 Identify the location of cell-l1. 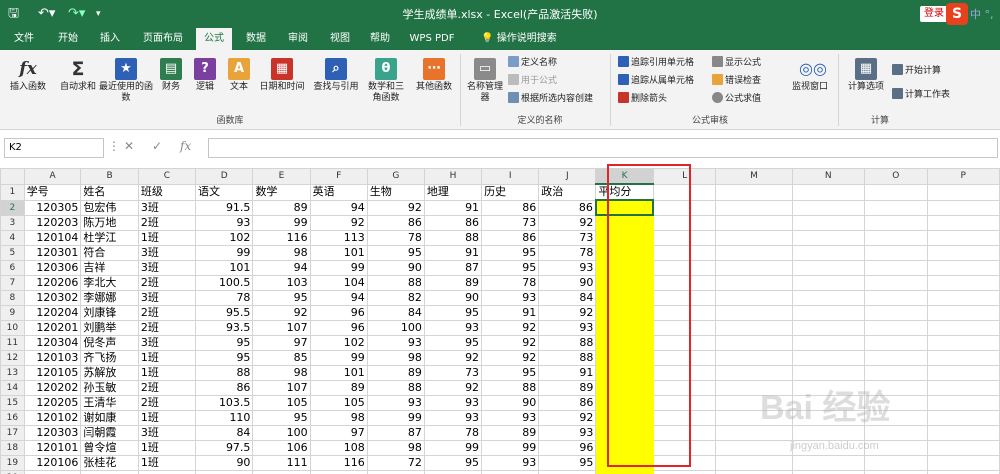
(684, 192).